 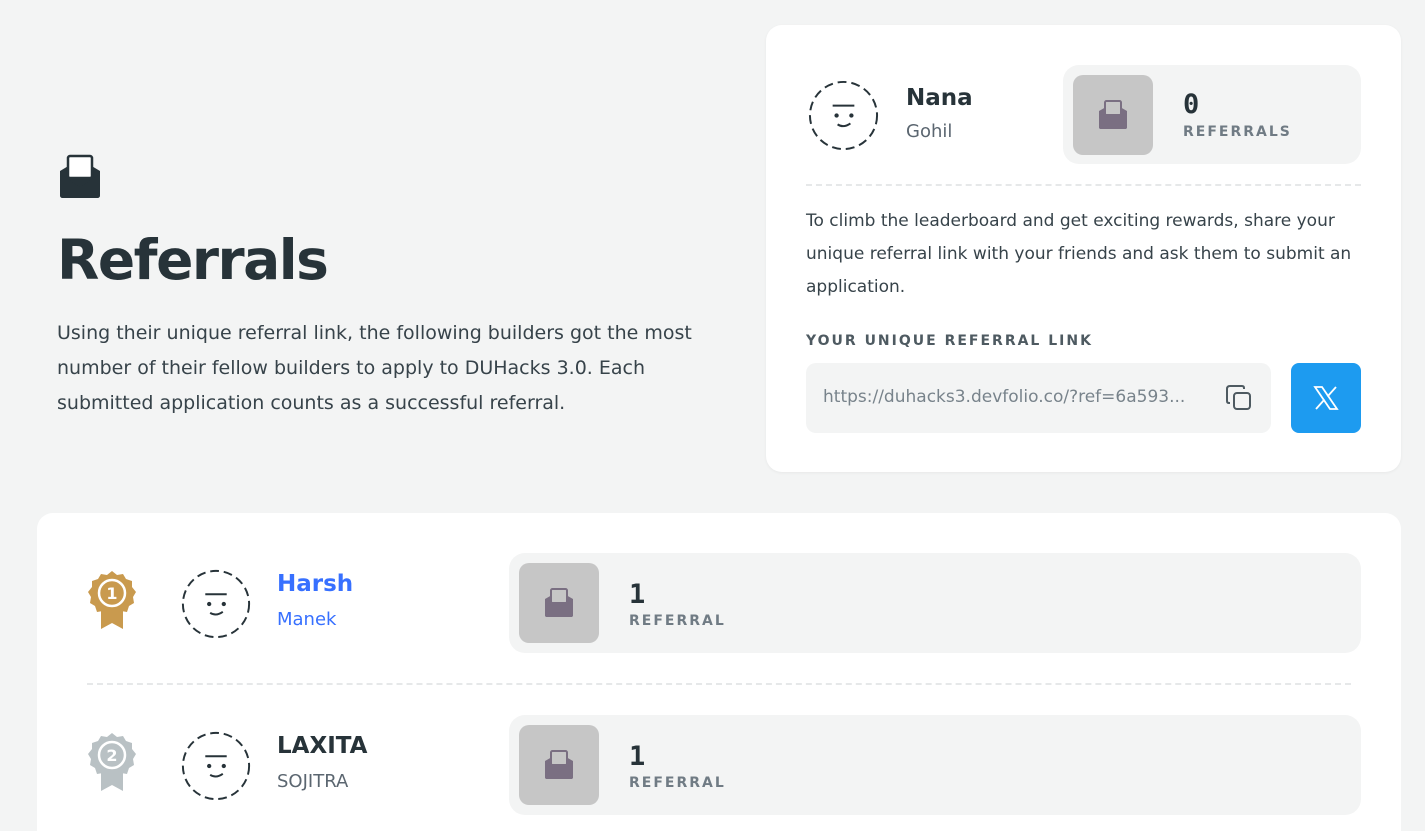 What do you see at coordinates (111, 755) in the screenshot?
I see `medal-rank: 2` at bounding box center [111, 755].